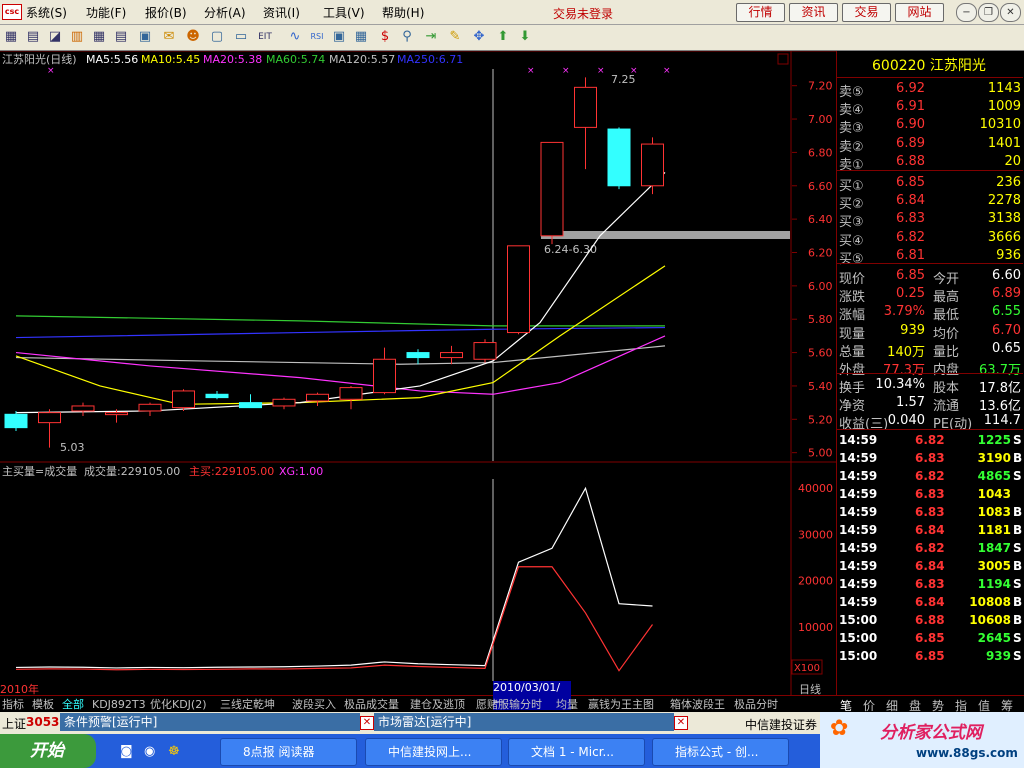  What do you see at coordinates (503, 37) in the screenshot?
I see `up-arrow-icon: ⬆` at bounding box center [503, 37].